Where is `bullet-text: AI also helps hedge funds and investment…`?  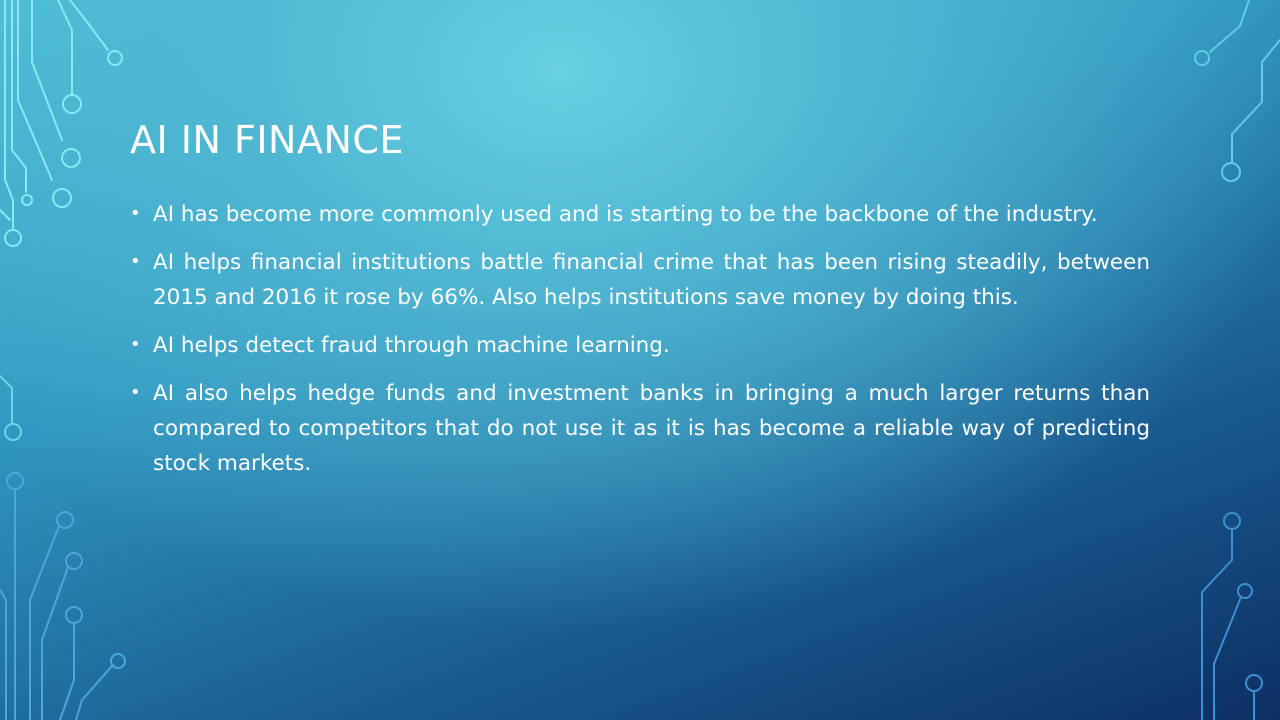
bullet-text: AI also helps hedge funds and investment… is located at coordinates (651, 428).